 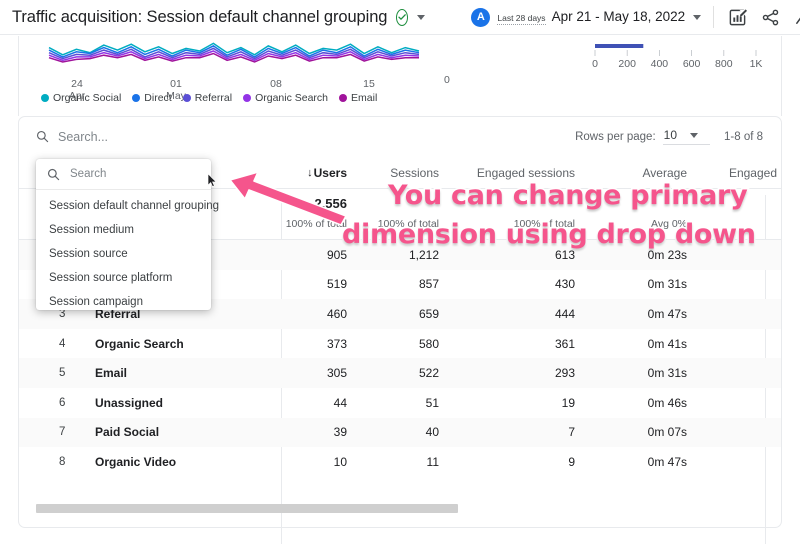 What do you see at coordinates (62, 432) in the screenshot?
I see `row-index: 7` at bounding box center [62, 432].